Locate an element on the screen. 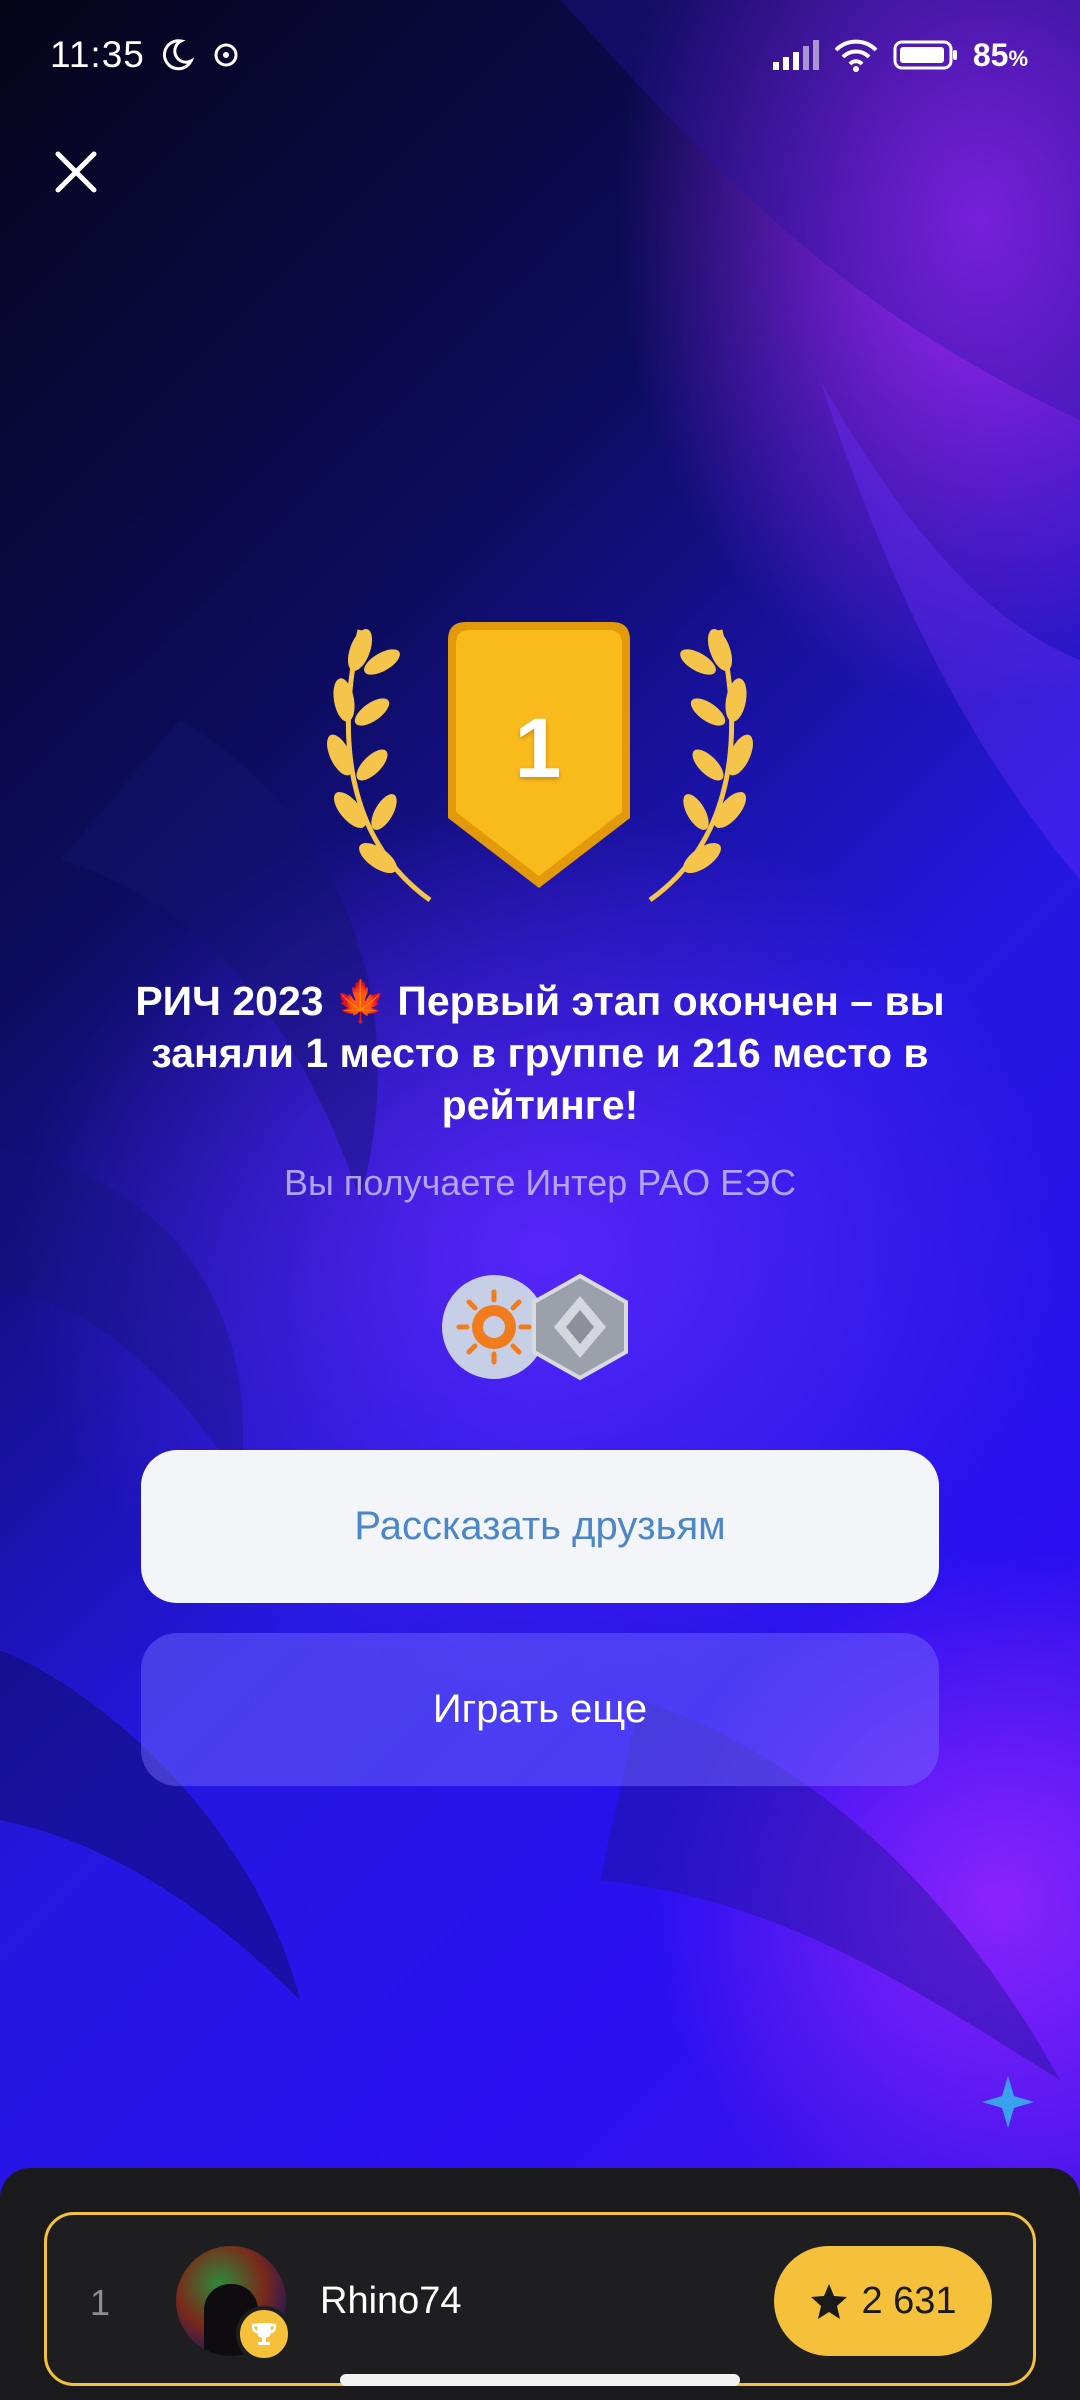 The image size is (1080, 2400). home-indicator is located at coordinates (540, 2380).